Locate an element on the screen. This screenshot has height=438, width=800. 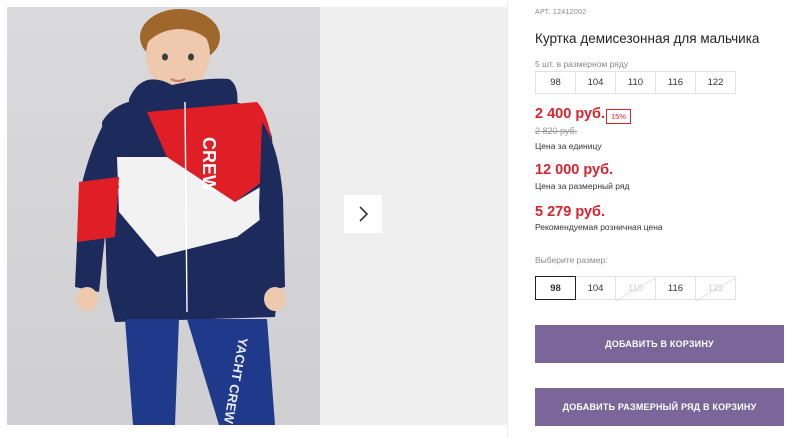
set-price-caption: Цена за размерный ряд is located at coordinates (582, 186).